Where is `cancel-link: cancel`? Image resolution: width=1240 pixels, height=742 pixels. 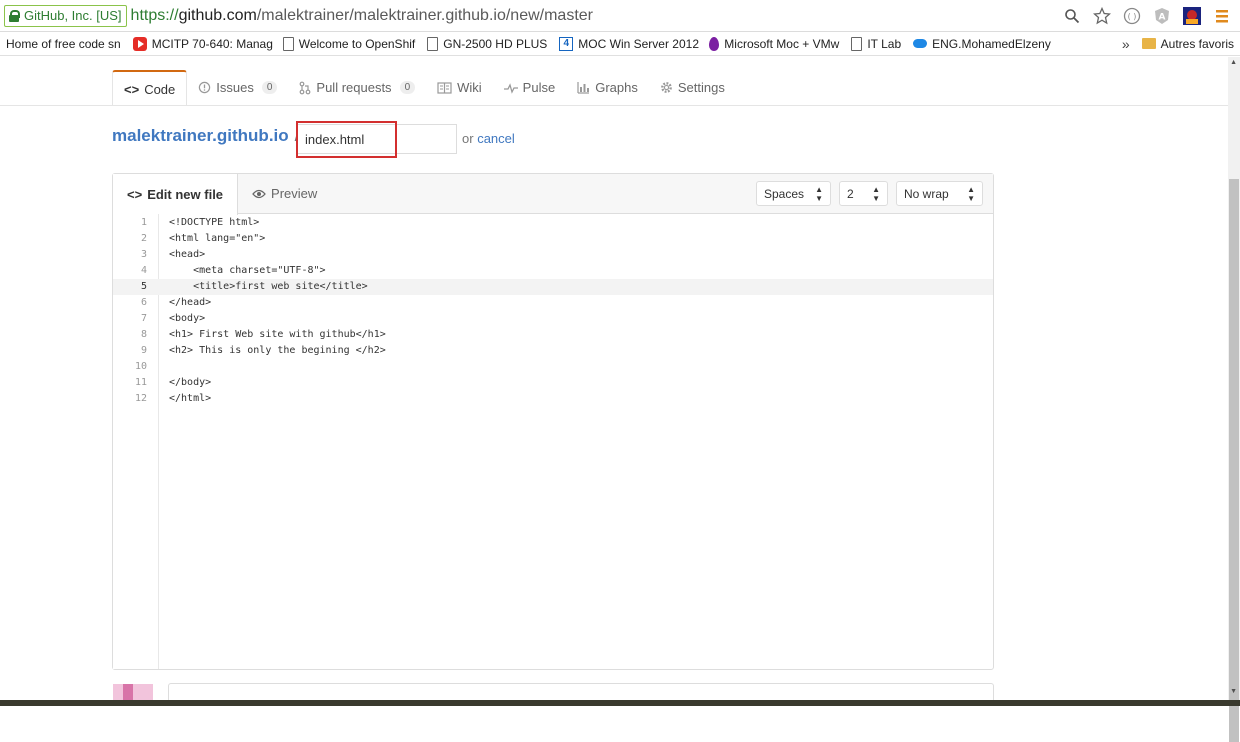
cancel-link: cancel is located at coordinates (496, 138).